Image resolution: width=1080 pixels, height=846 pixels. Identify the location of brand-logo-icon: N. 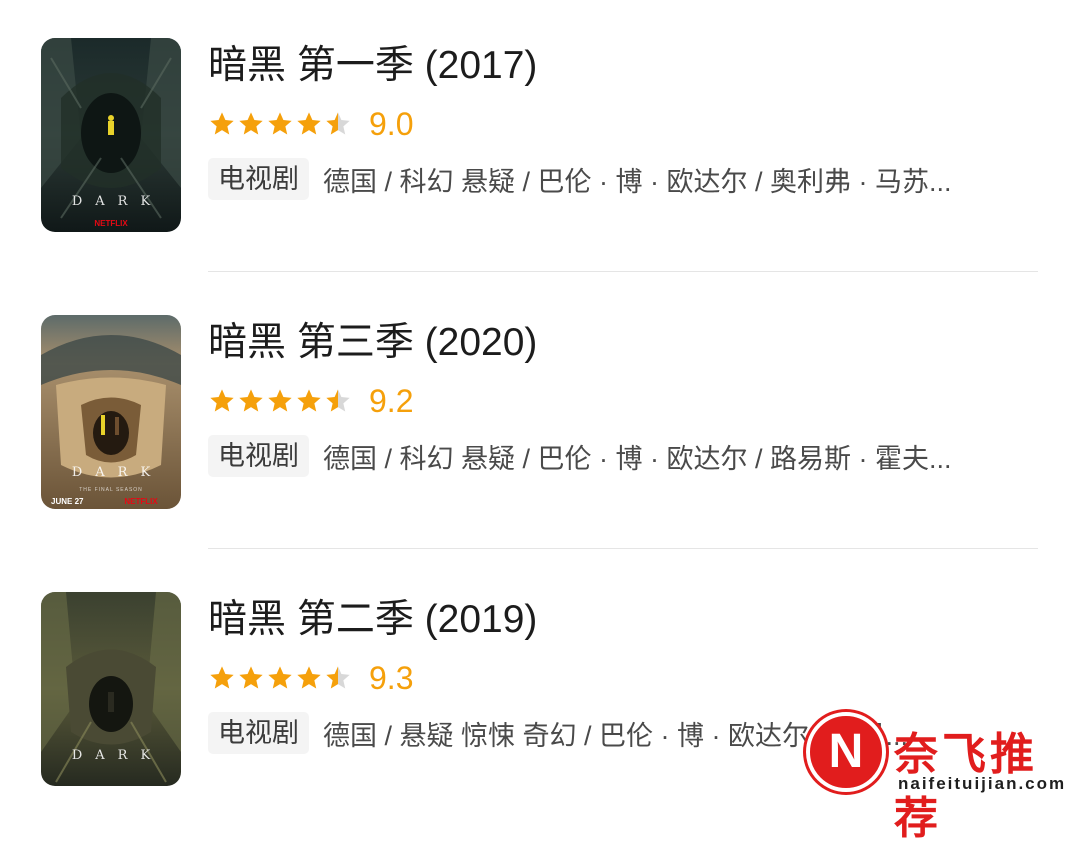
(846, 752).